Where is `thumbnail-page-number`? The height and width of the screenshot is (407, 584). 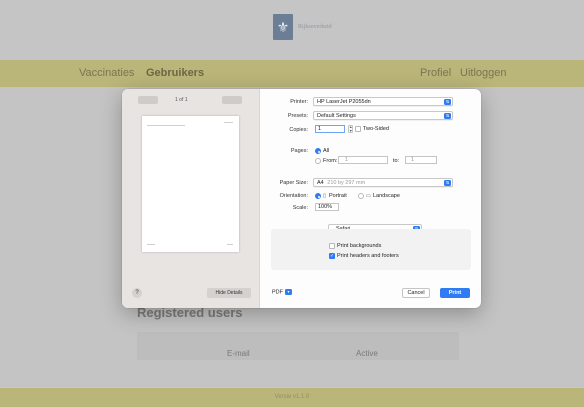
thumbnail-page-number is located at coordinates (230, 244).